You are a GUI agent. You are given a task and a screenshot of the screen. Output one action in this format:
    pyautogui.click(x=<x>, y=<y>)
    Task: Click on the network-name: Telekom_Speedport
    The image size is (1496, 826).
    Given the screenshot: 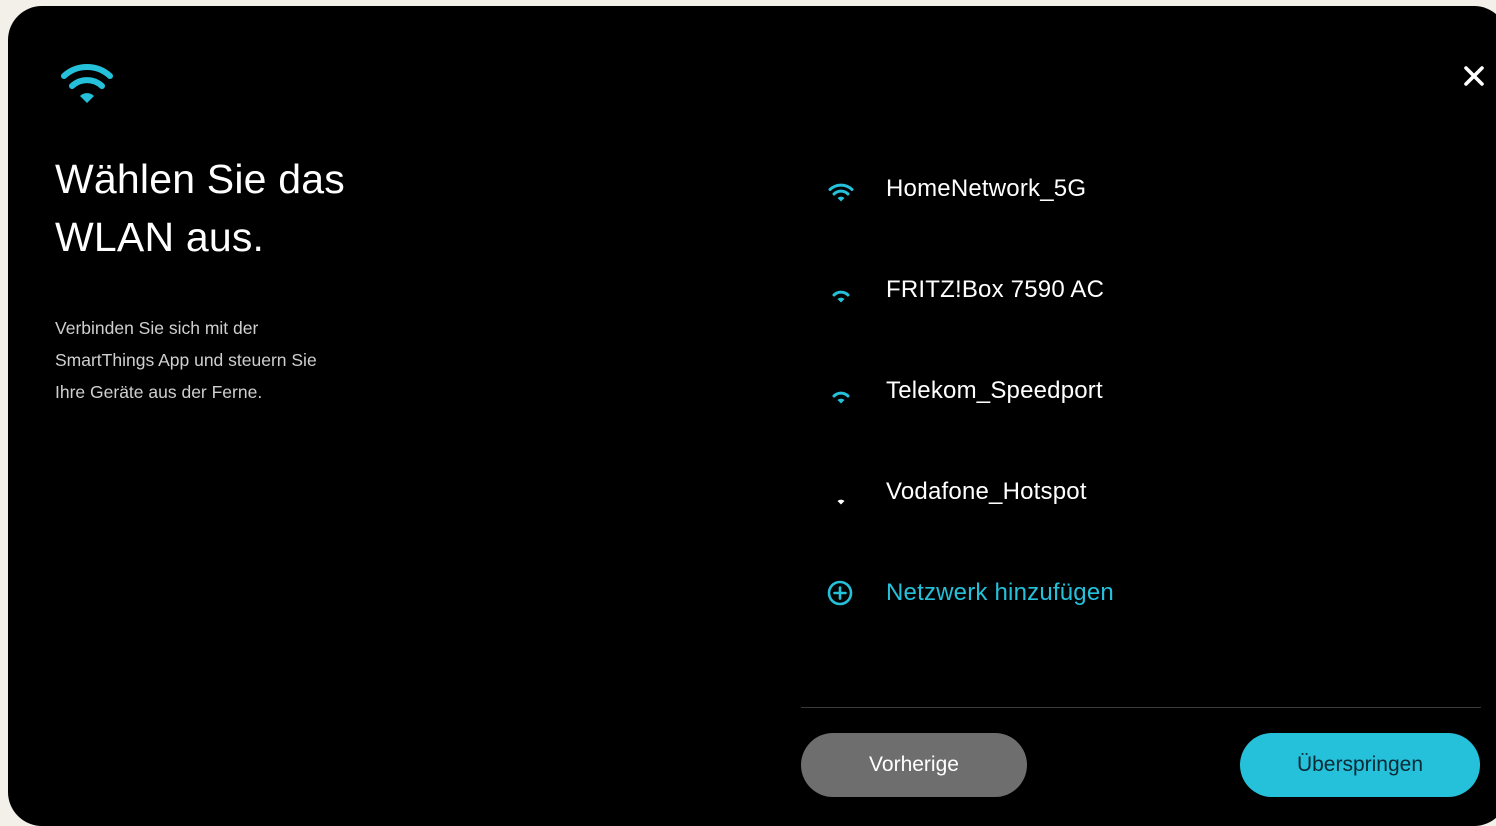 What is the action you would take?
    pyautogui.click(x=994, y=390)
    